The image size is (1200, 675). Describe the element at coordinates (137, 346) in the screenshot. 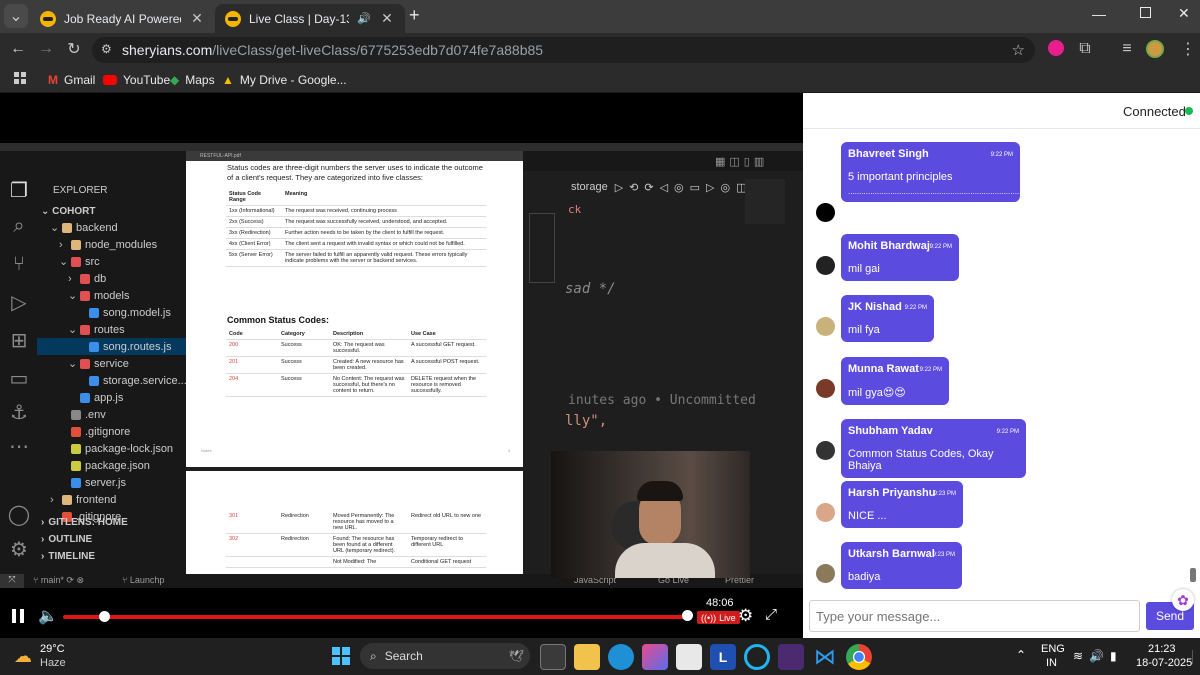

I see `tree-item-label: song.routes.js` at that location.